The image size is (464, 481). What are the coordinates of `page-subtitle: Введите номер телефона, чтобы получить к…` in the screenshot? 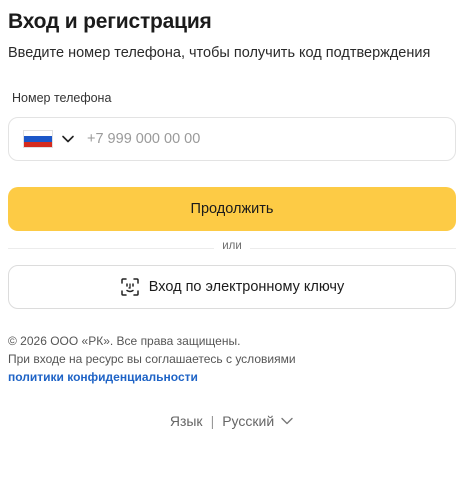 It's located at (219, 53).